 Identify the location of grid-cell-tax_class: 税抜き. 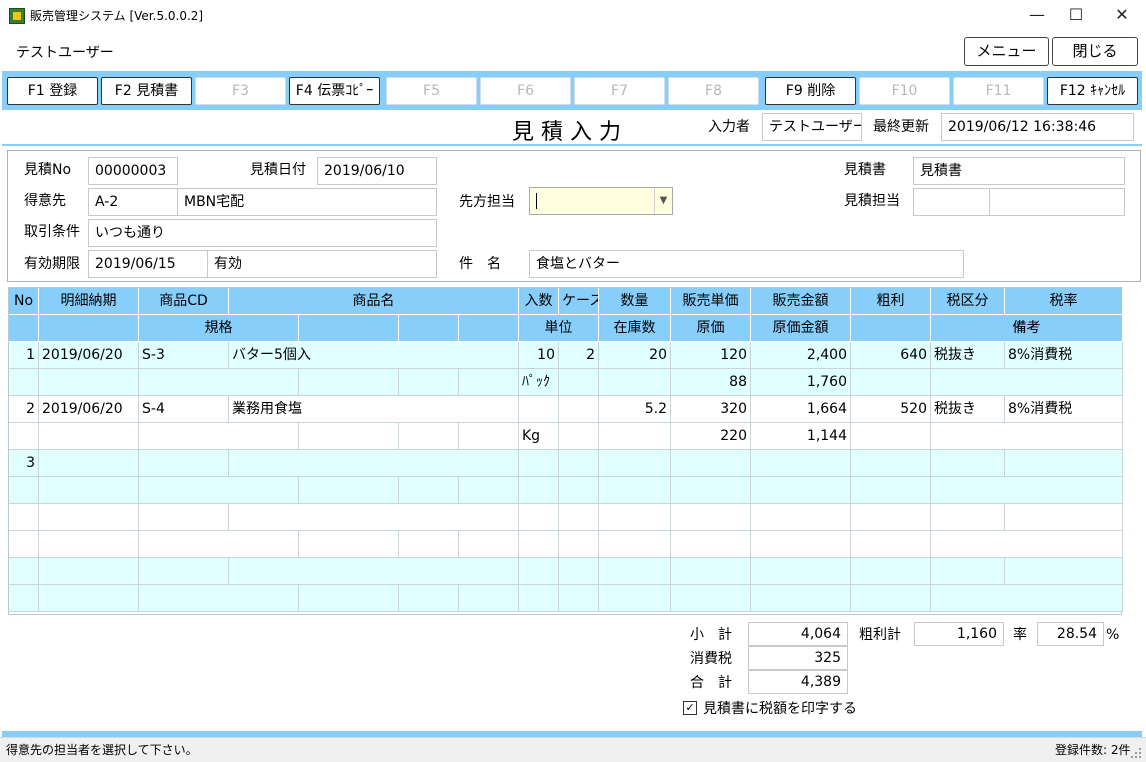
(968, 409).